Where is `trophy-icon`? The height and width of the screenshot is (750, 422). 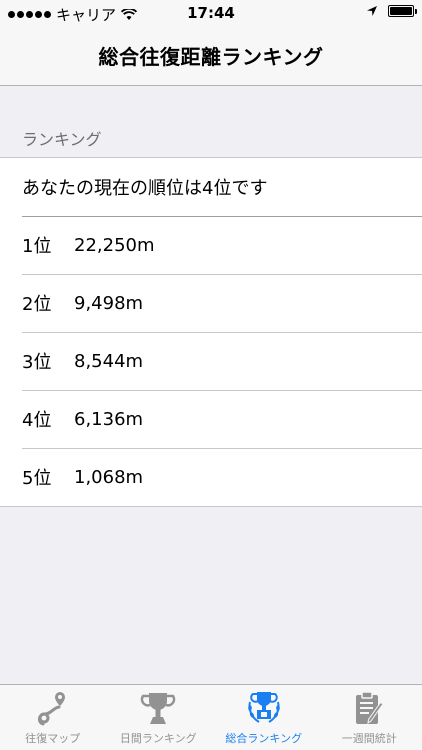 trophy-icon is located at coordinates (158, 708).